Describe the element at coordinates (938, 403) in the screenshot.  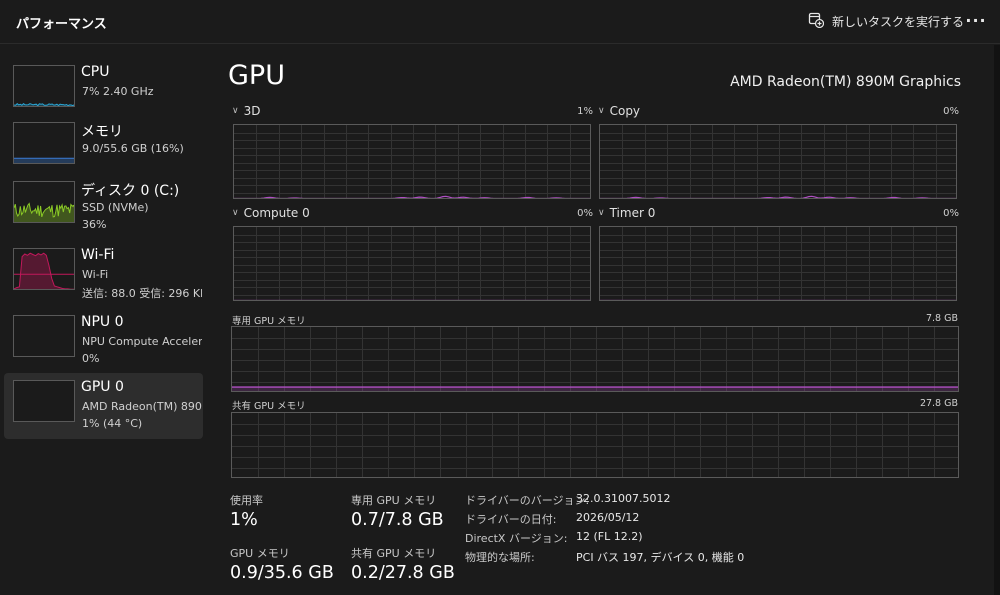
I see `shared-memory-max: 27.8 GB` at that location.